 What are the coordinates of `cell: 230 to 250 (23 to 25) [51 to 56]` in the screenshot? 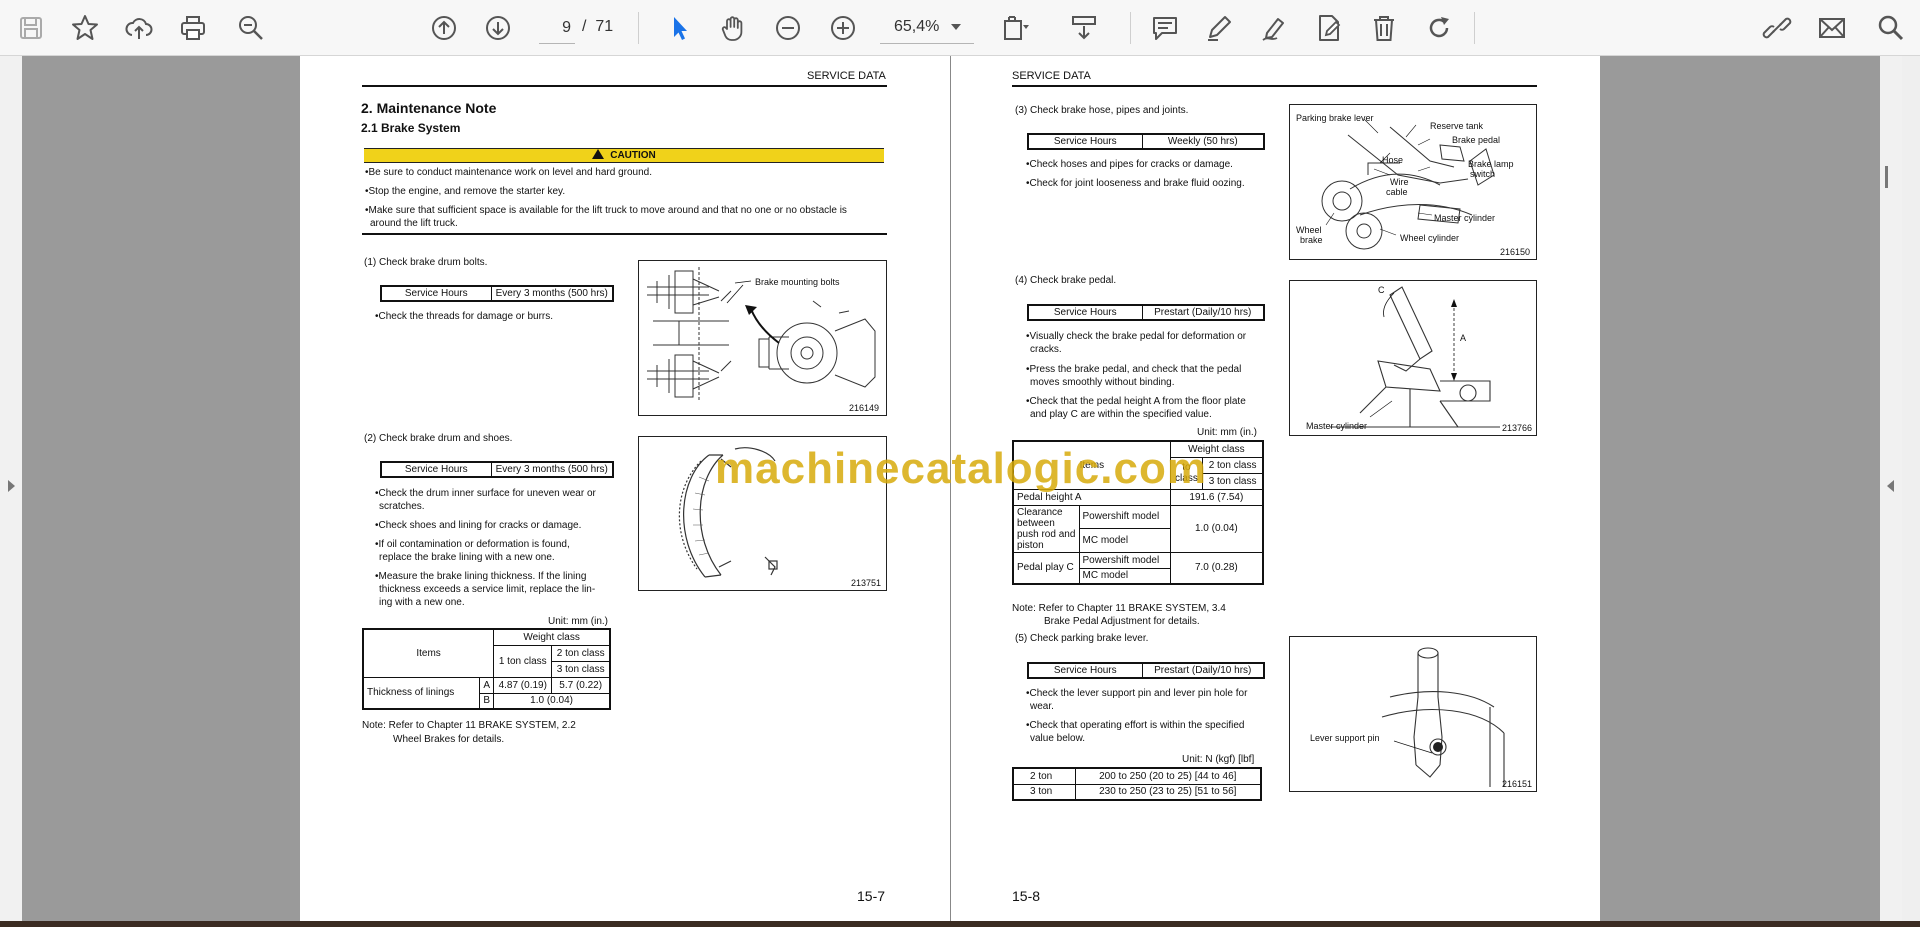 It's located at (1168, 792).